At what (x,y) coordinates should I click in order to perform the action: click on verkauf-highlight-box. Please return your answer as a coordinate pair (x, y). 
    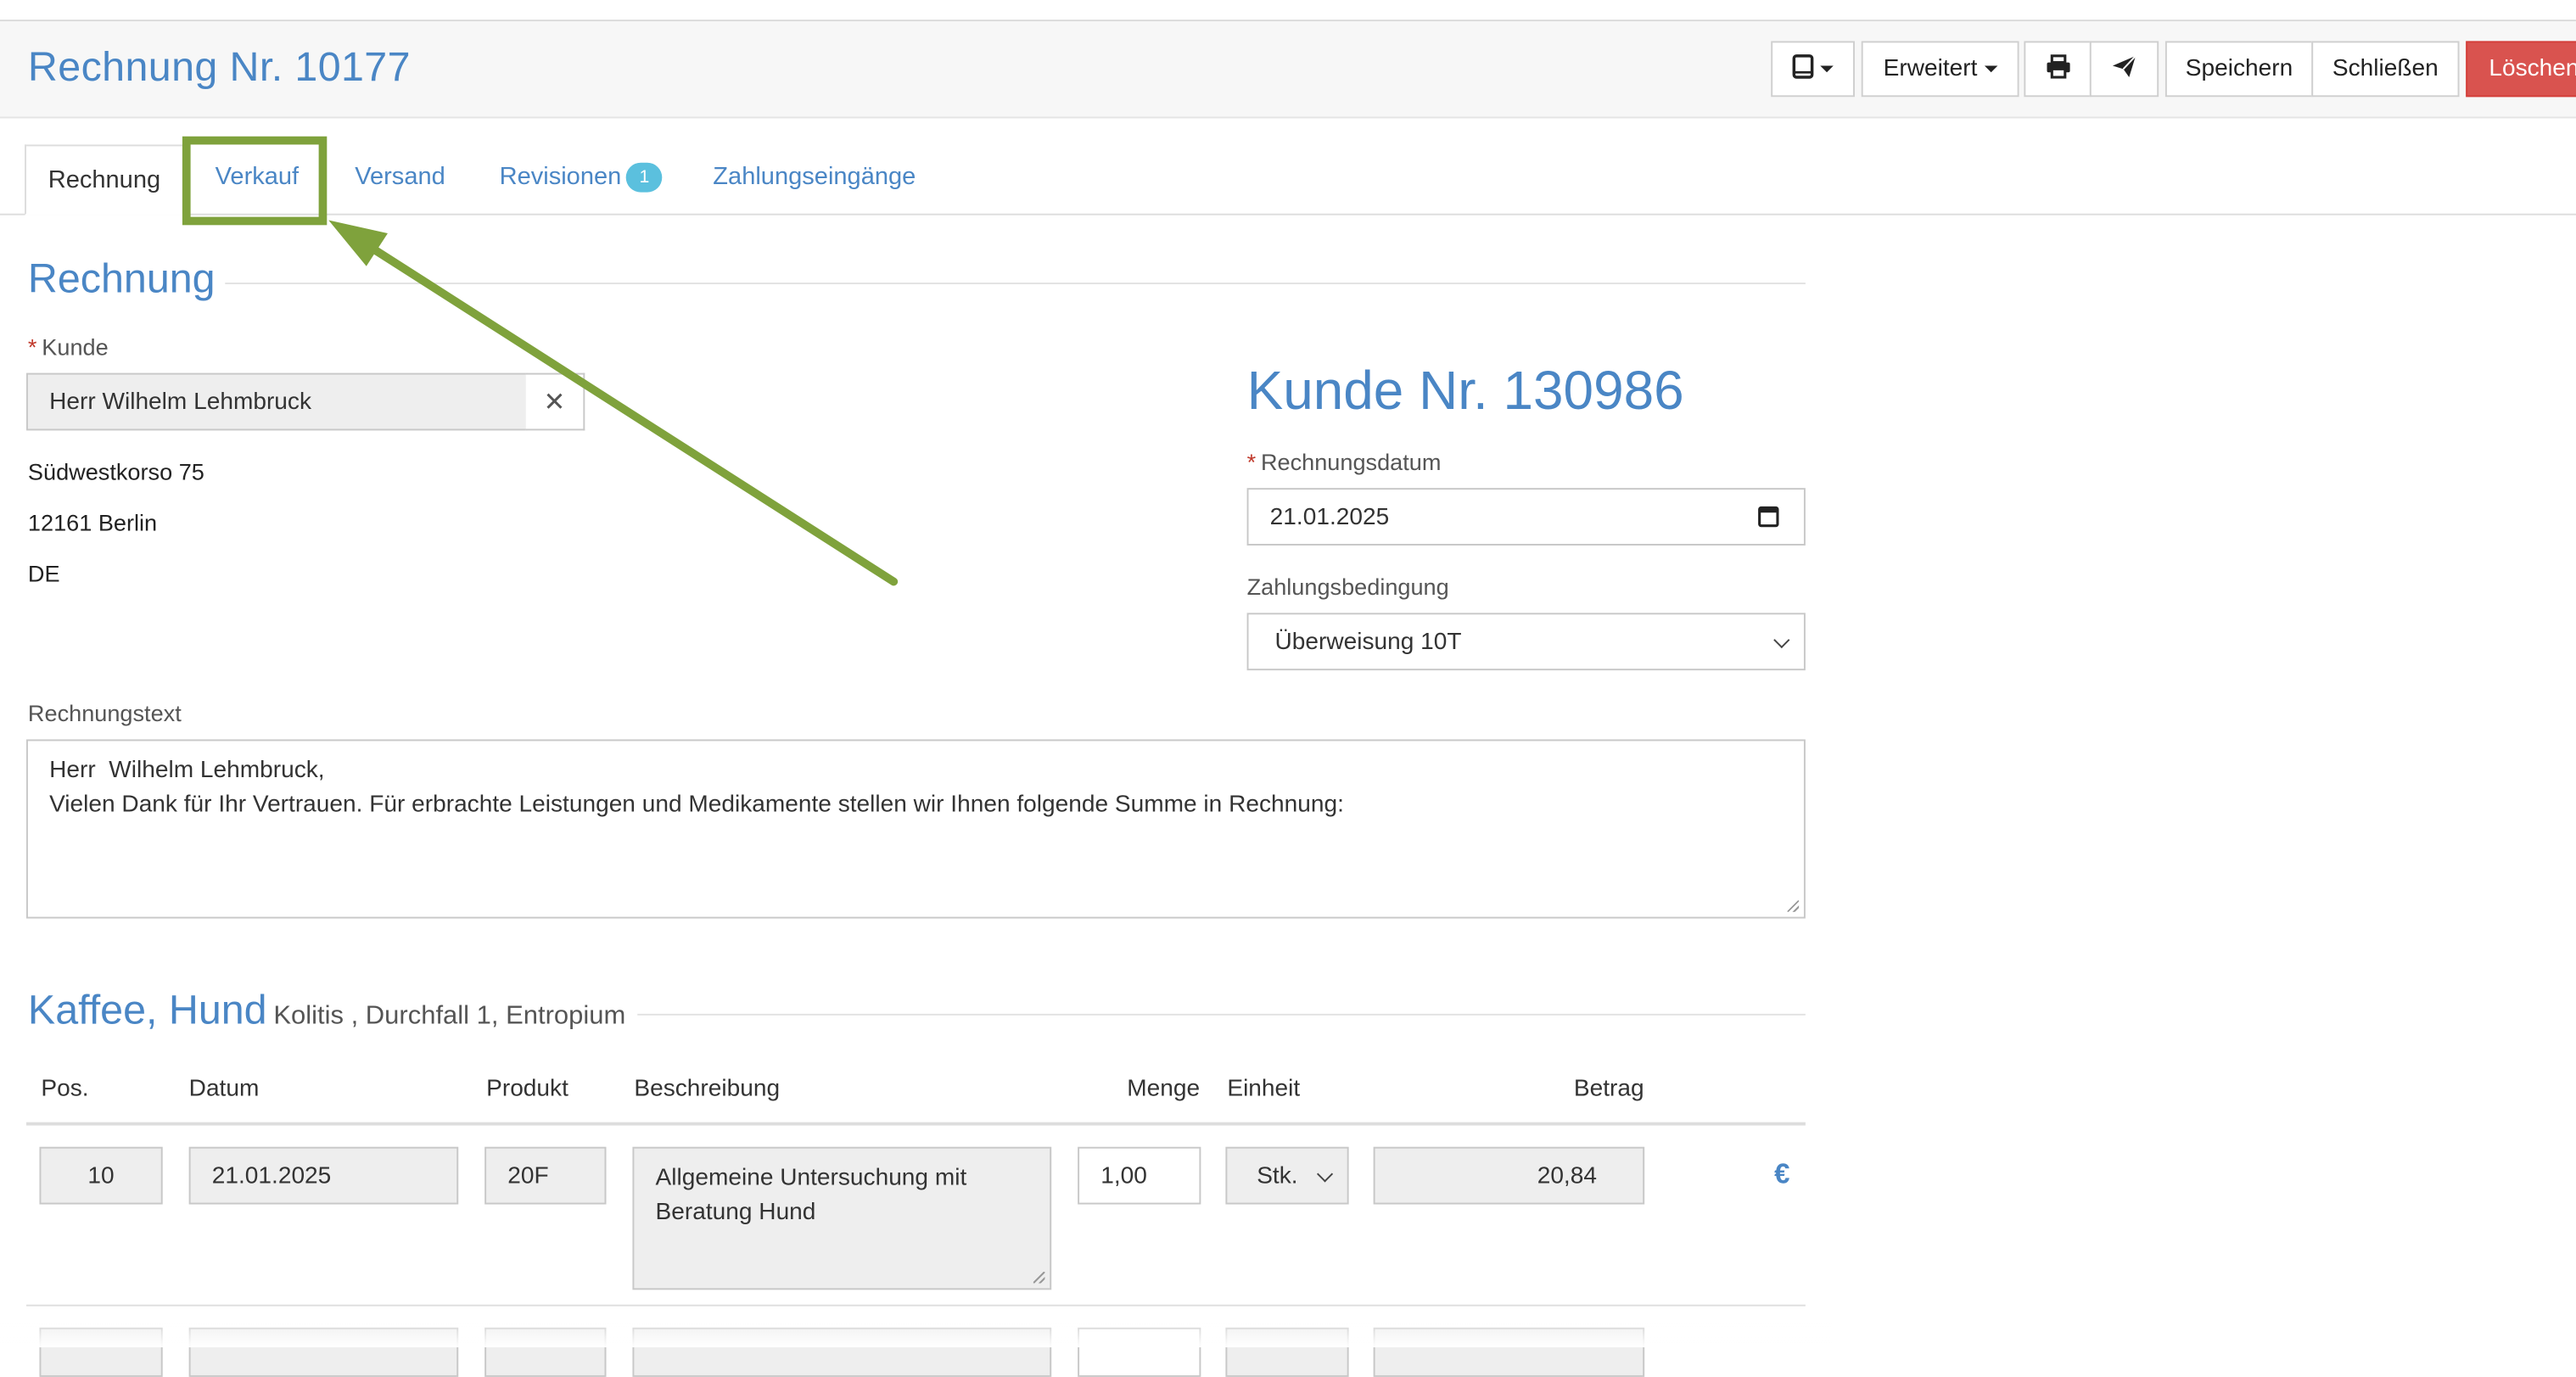
    Looking at the image, I should click on (255, 181).